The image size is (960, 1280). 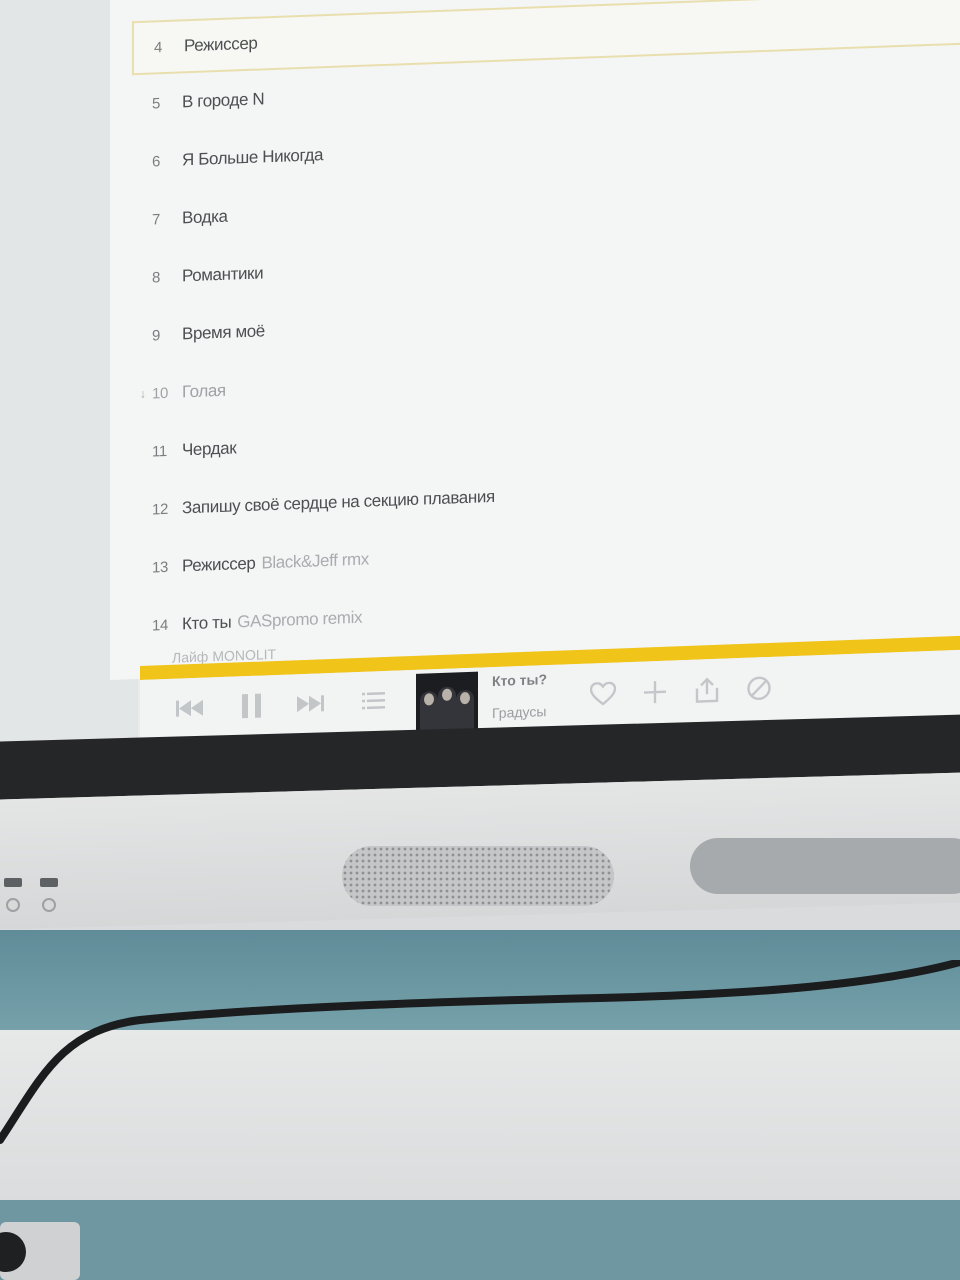 What do you see at coordinates (156, 161) in the screenshot?
I see `track-number: 6` at bounding box center [156, 161].